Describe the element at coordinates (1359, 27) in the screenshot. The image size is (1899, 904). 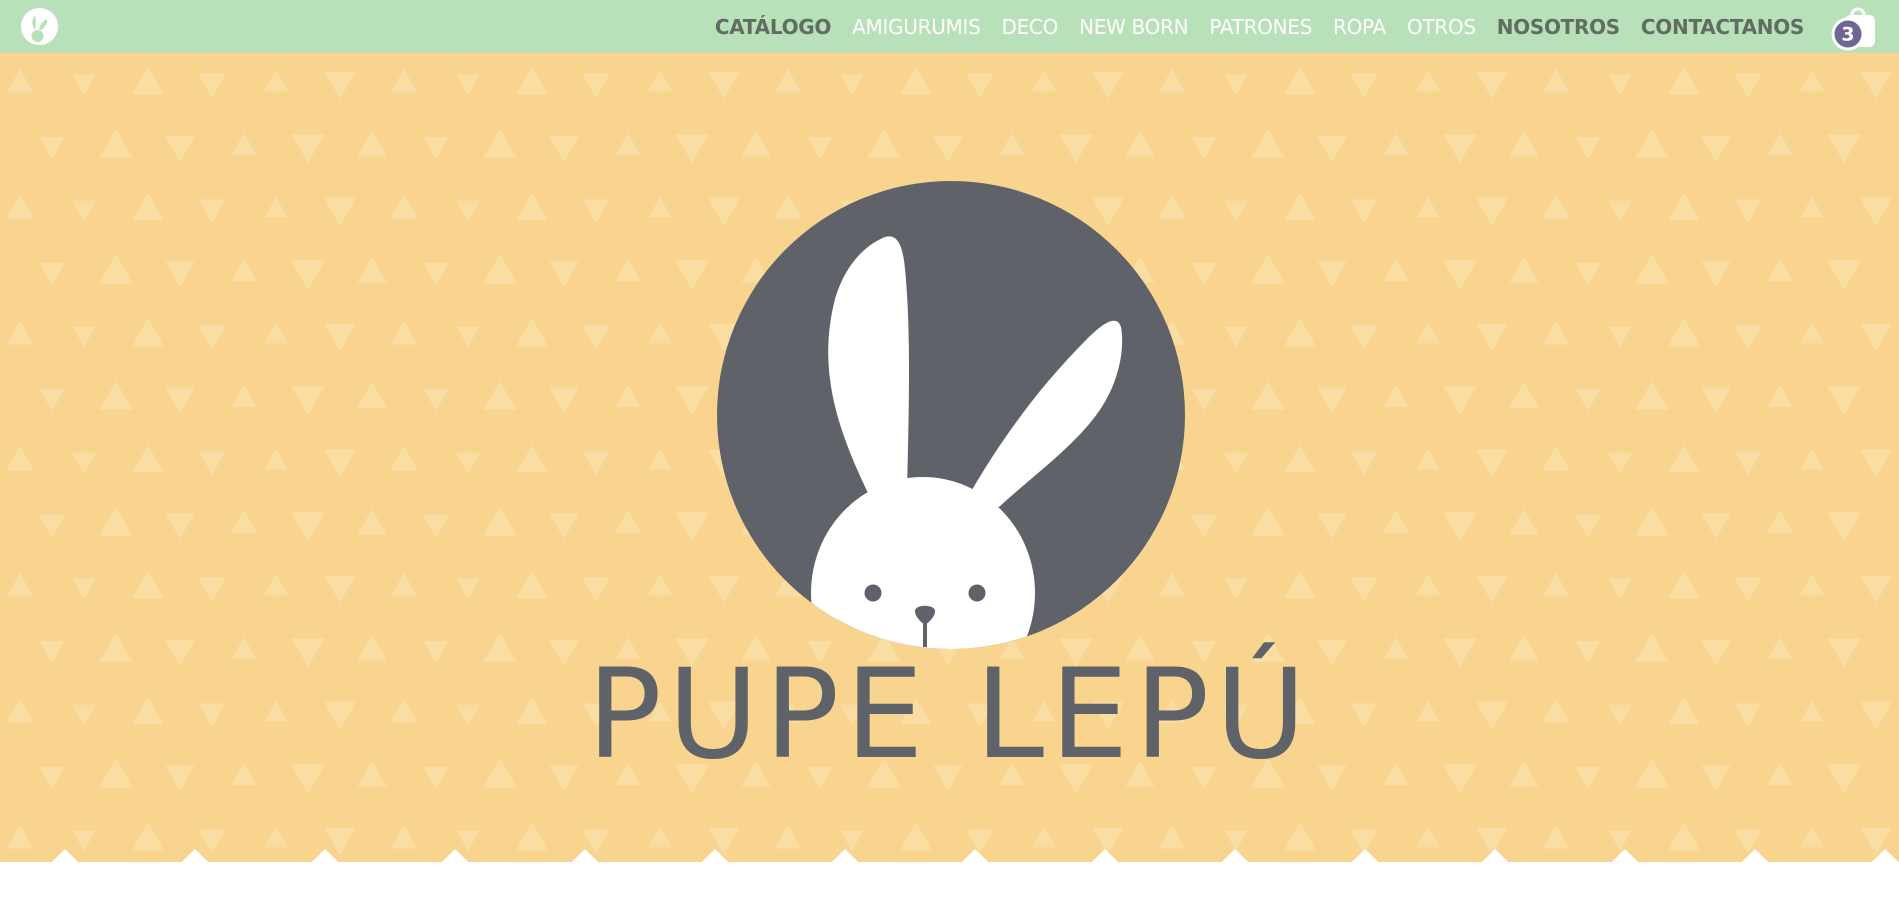
I see `nav-ropa: ROPA` at that location.